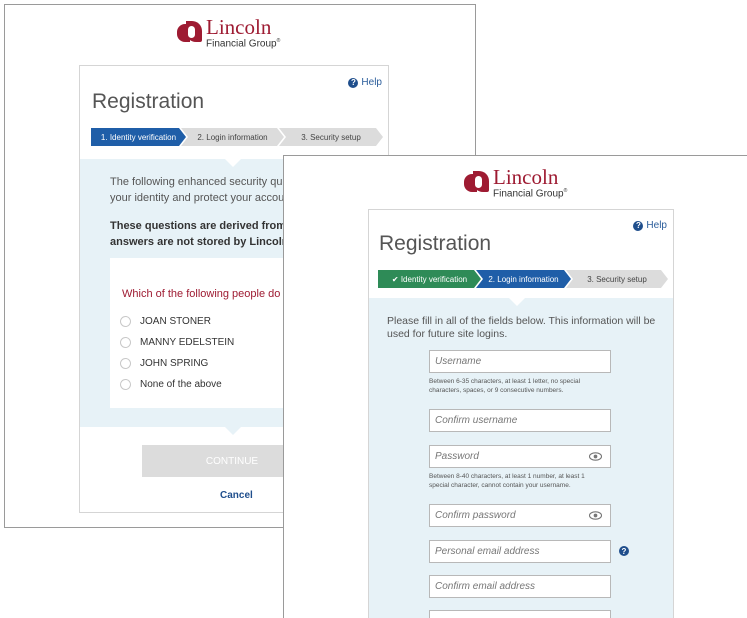 The image size is (747, 618). What do you see at coordinates (233, 431) in the screenshot?
I see `content-notch` at bounding box center [233, 431].